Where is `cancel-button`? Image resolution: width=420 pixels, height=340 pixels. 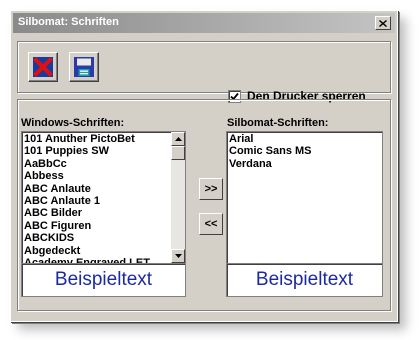 cancel-button is located at coordinates (43, 67).